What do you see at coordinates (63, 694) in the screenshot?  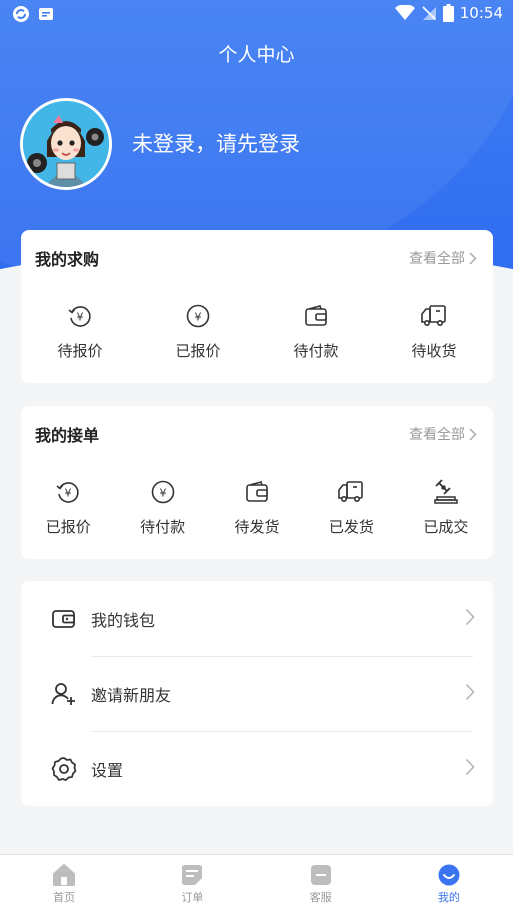 I see `add-user-icon` at bounding box center [63, 694].